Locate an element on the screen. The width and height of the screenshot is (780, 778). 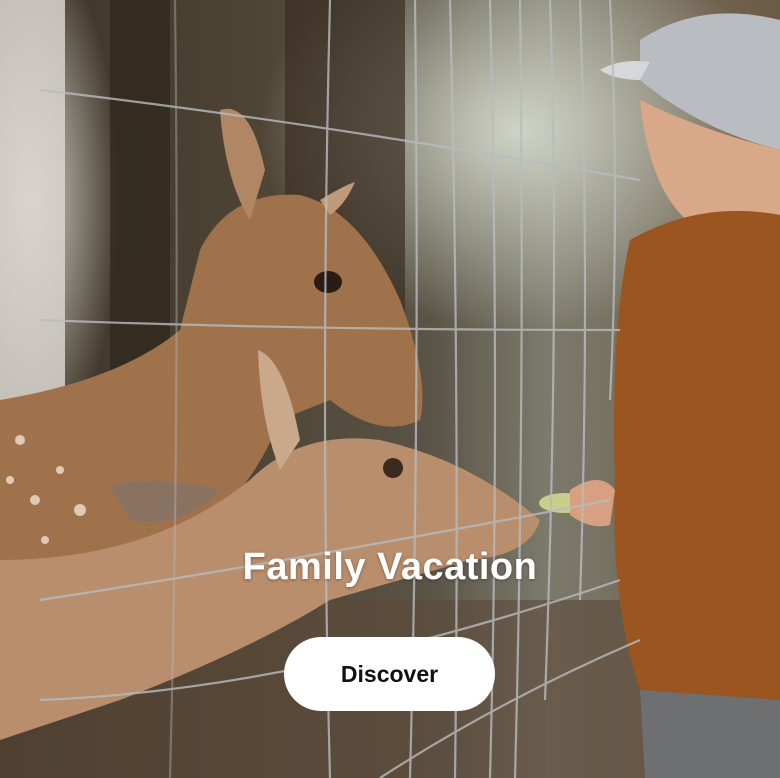
hero-title: Family Vacation is located at coordinates (390, 567).